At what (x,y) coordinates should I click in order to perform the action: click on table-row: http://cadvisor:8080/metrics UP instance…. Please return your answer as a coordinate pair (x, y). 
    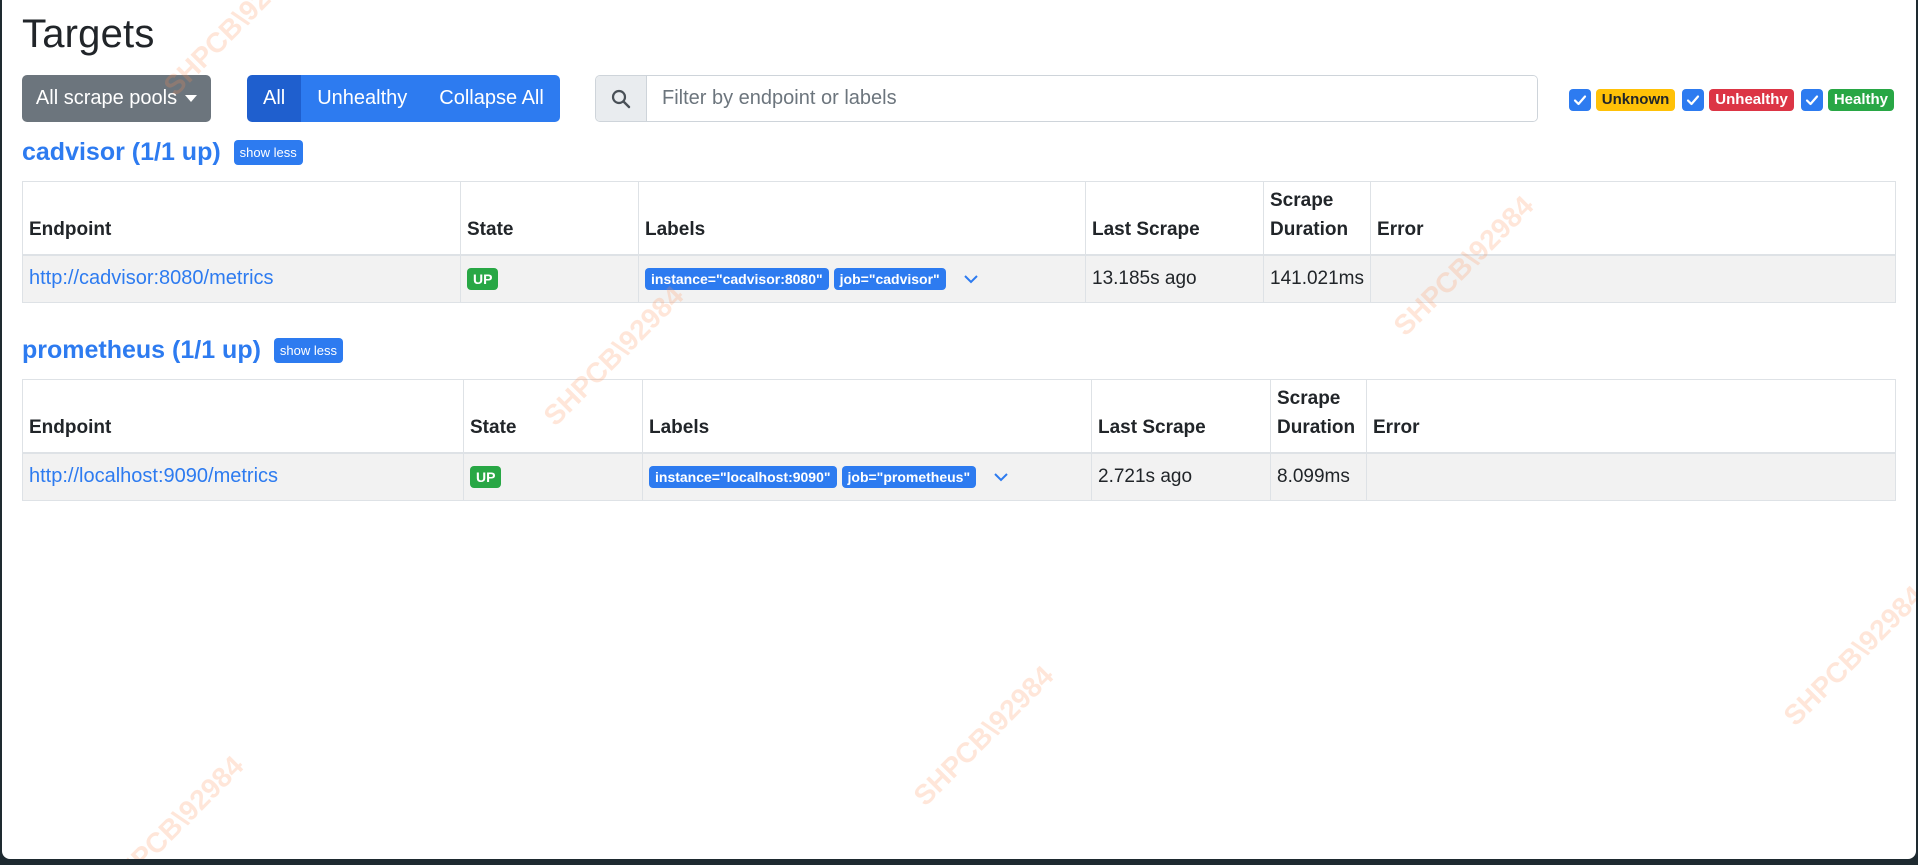
    Looking at the image, I should click on (959, 278).